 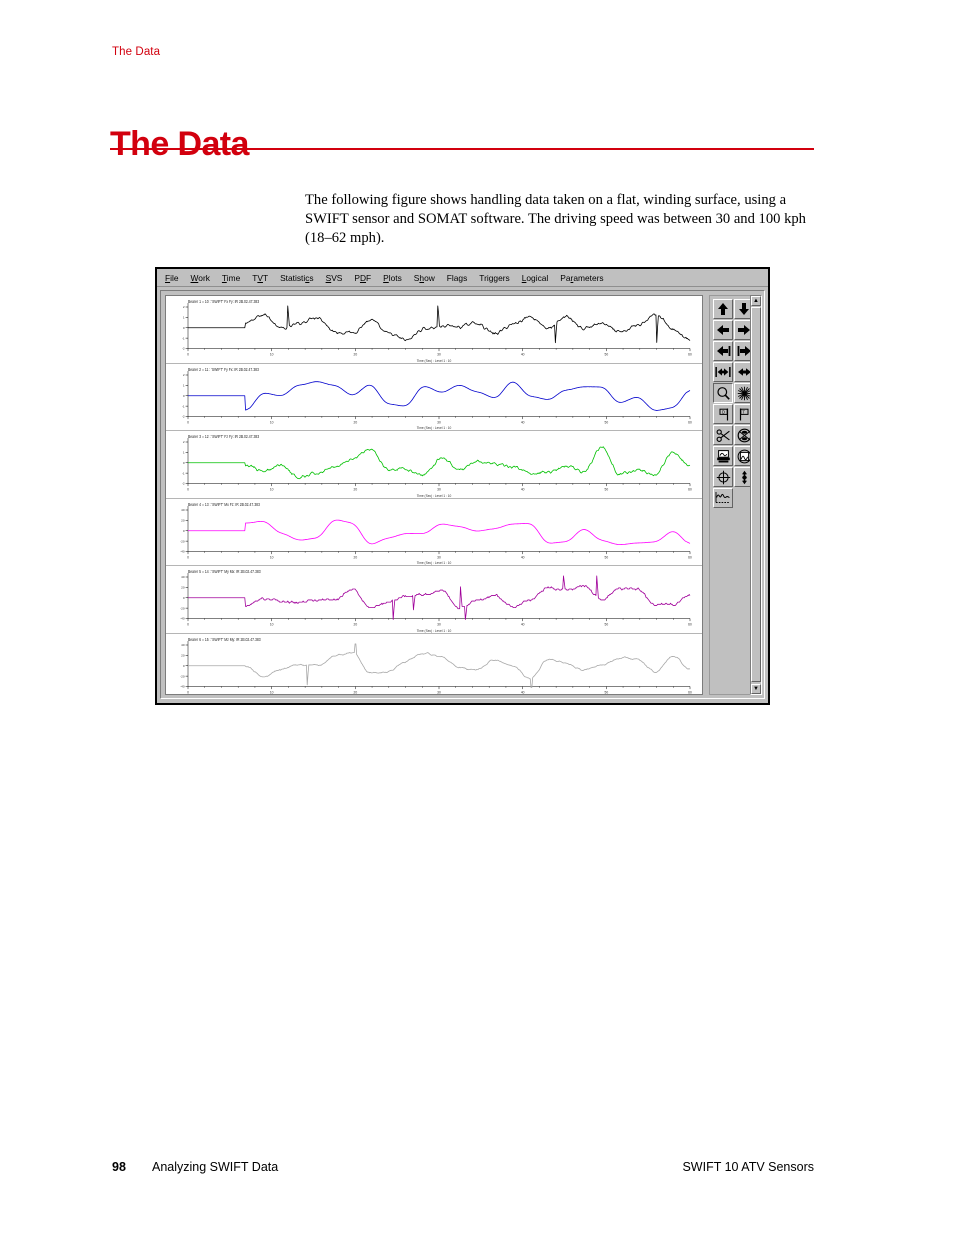 What do you see at coordinates (136, 52) in the screenshot?
I see `running-header: The Data` at bounding box center [136, 52].